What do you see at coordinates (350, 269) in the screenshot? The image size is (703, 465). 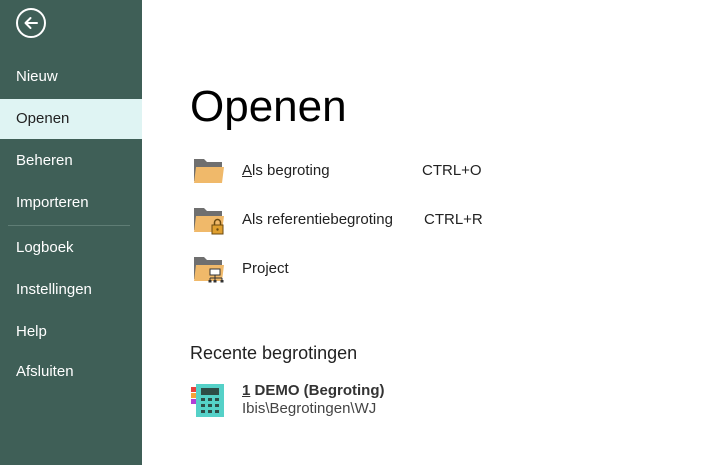 I see `open-project-button: Project` at bounding box center [350, 269].